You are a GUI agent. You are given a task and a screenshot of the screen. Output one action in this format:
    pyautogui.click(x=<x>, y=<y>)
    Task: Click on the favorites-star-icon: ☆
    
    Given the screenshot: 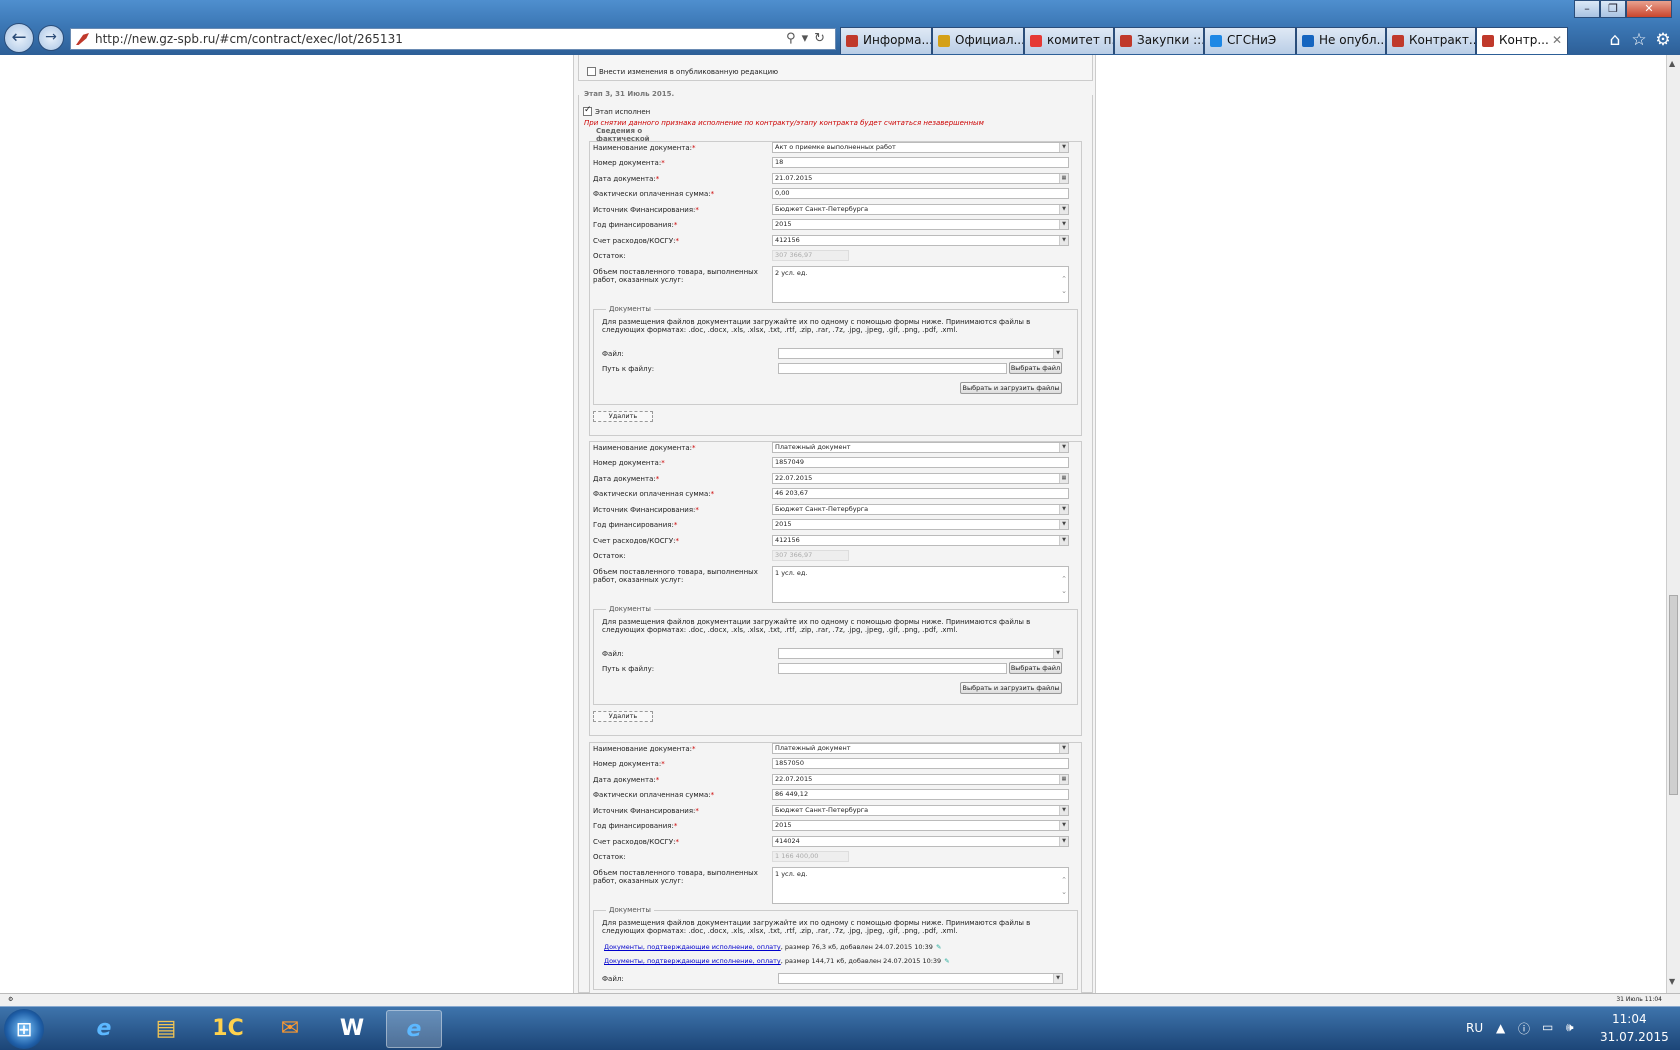 What is the action you would take?
    pyautogui.click(x=1639, y=40)
    